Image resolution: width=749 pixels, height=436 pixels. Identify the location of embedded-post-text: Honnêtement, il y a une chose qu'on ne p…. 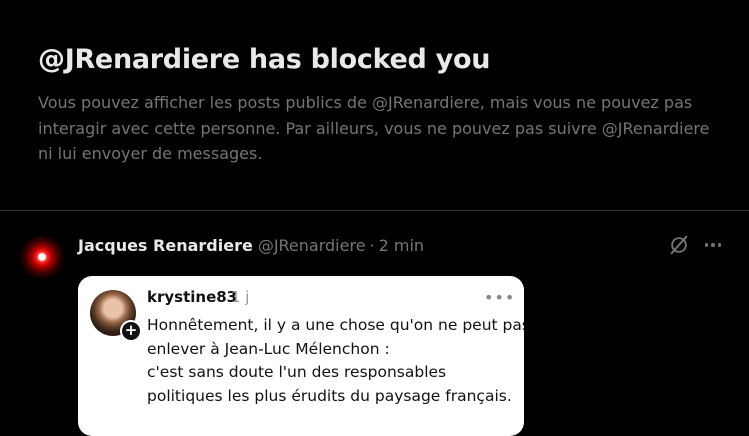
(335, 361).